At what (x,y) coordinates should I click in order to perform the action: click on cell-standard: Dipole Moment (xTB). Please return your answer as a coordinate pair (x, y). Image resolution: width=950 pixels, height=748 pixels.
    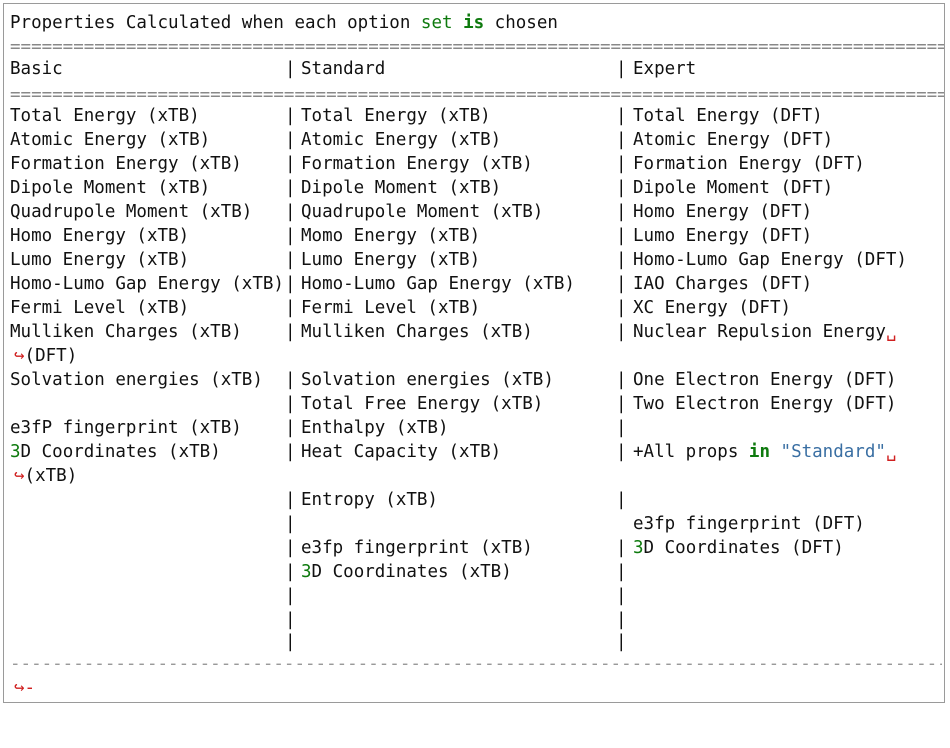
    Looking at the image, I should click on (401, 188).